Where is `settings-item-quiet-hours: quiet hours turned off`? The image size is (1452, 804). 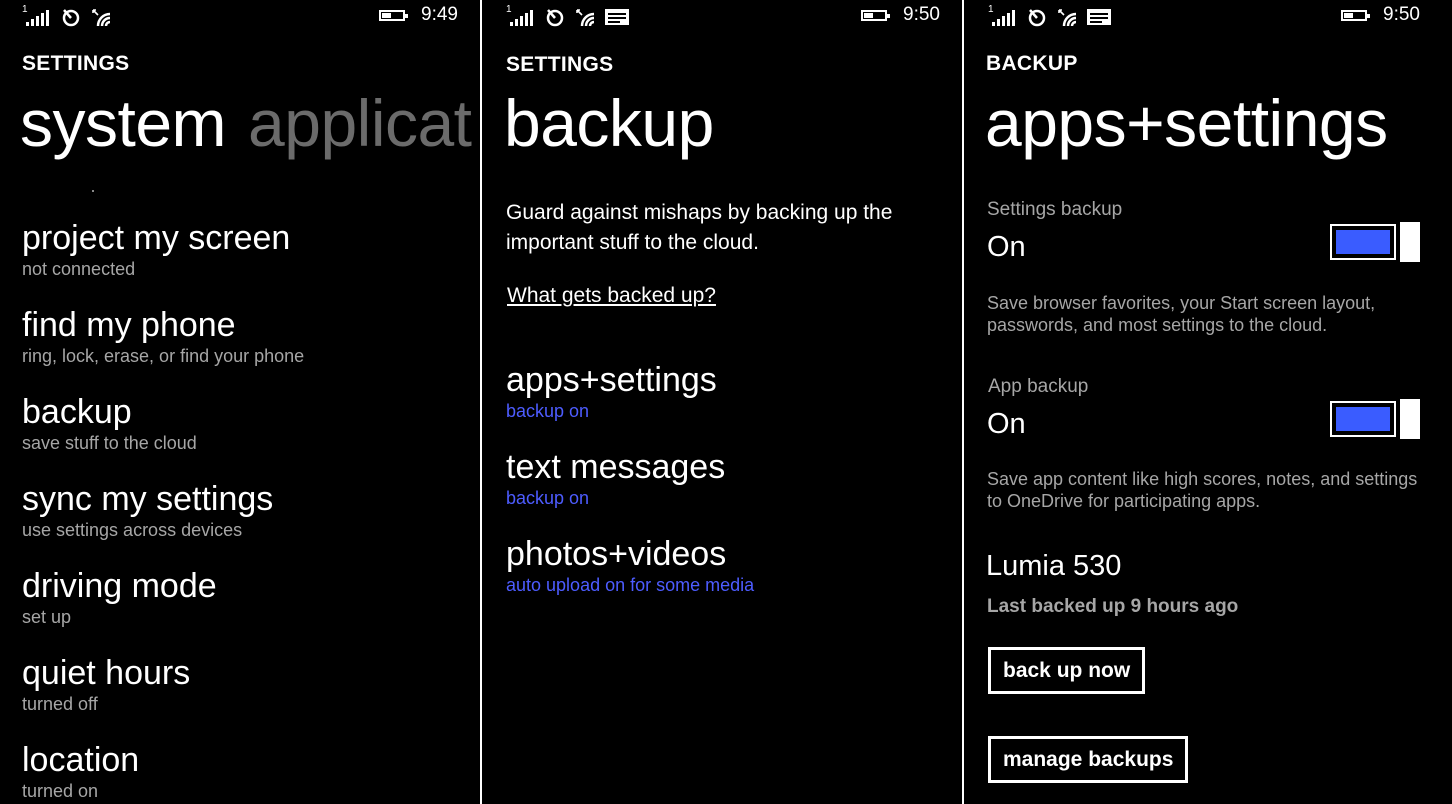 settings-item-quiet-hours: quiet hours turned off is located at coordinates (246, 696).